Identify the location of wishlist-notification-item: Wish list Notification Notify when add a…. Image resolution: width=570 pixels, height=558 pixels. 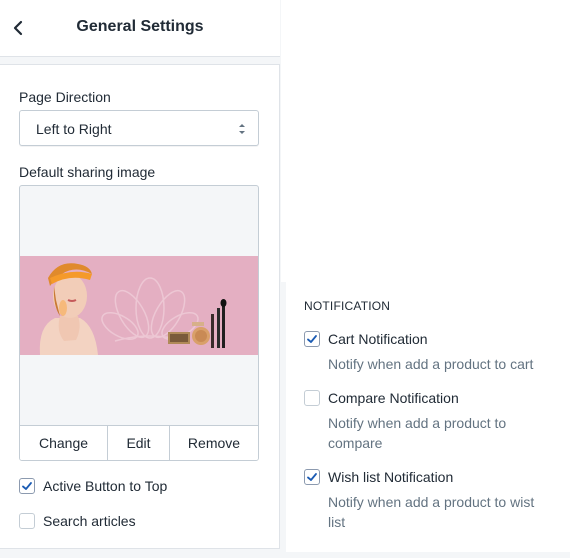
(429, 500).